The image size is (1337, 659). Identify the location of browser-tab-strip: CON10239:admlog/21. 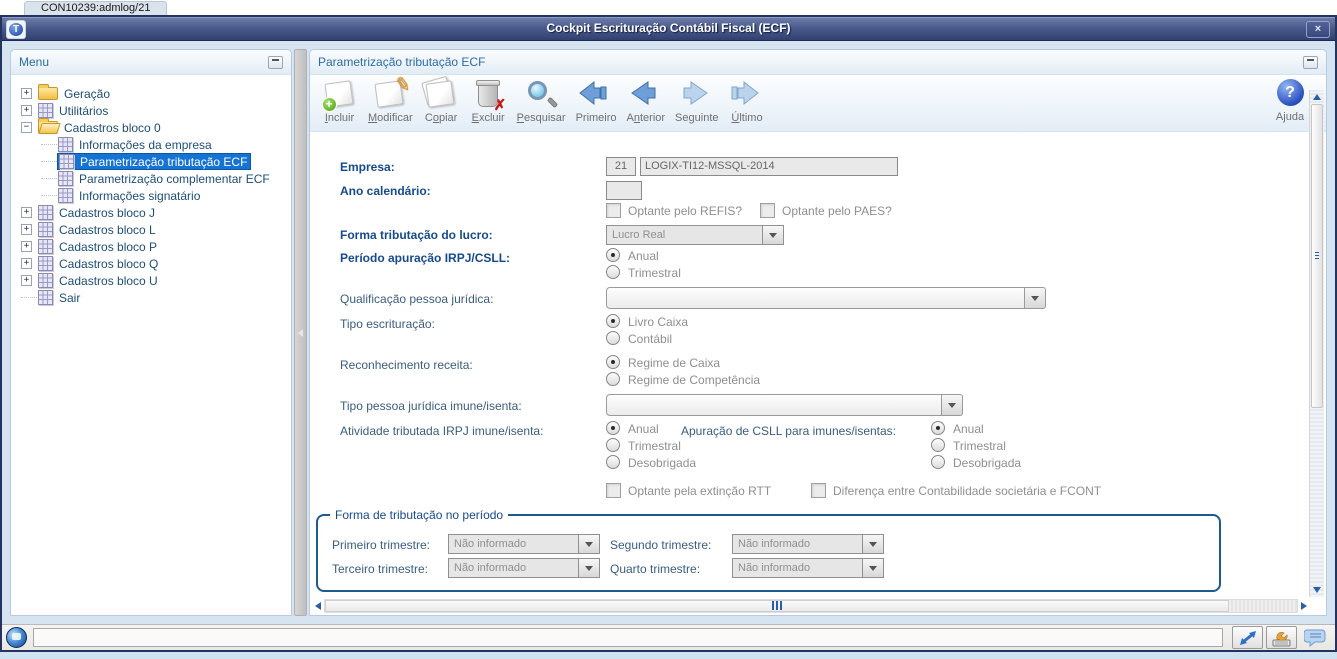
(668, 7).